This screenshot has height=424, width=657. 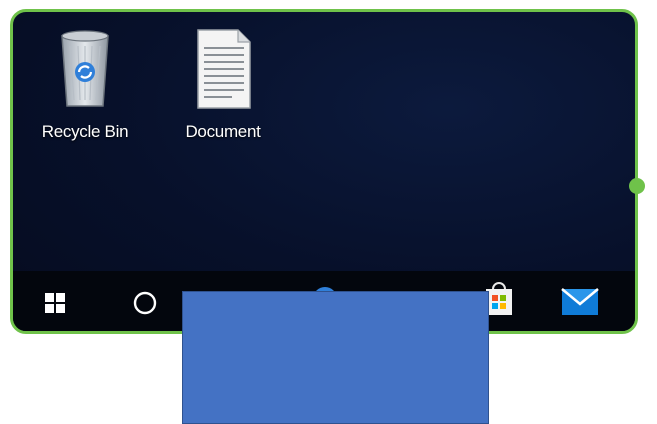 I want to click on desktop-icon-label: Recycle Bin, so click(x=85, y=131).